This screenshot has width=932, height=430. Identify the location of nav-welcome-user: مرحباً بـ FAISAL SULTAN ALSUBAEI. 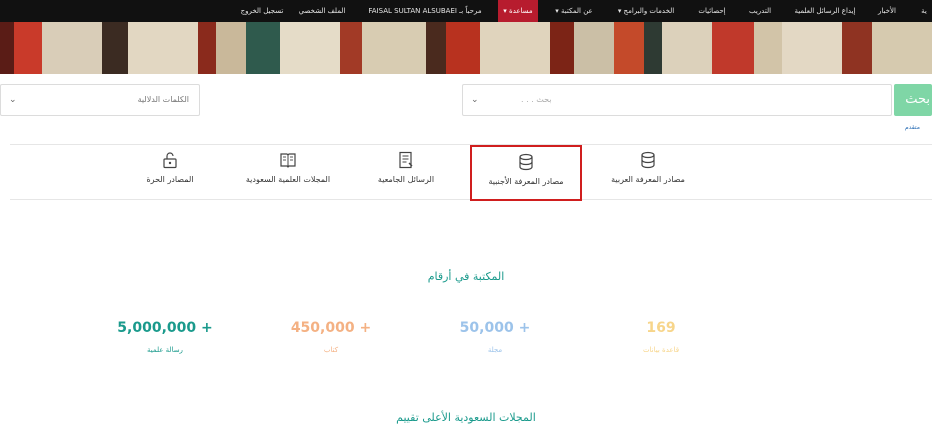
(425, 11).